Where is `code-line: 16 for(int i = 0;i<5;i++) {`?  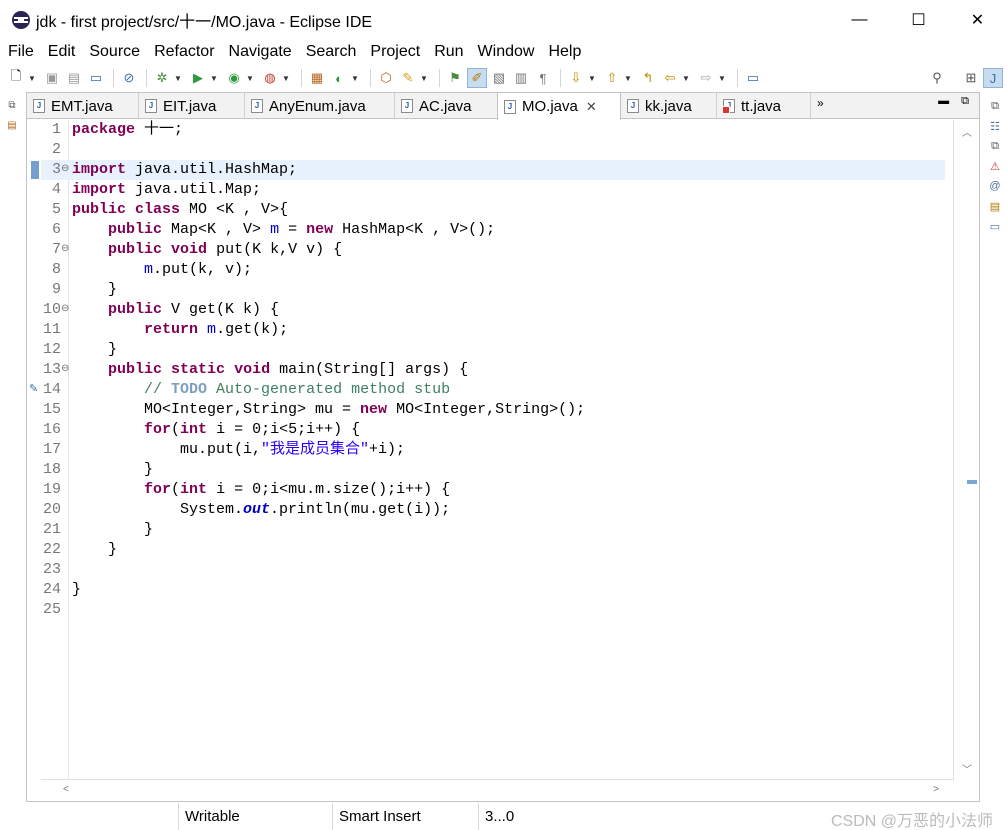
code-line: 16 for(int i = 0;i<5;i++) { is located at coordinates (493, 430).